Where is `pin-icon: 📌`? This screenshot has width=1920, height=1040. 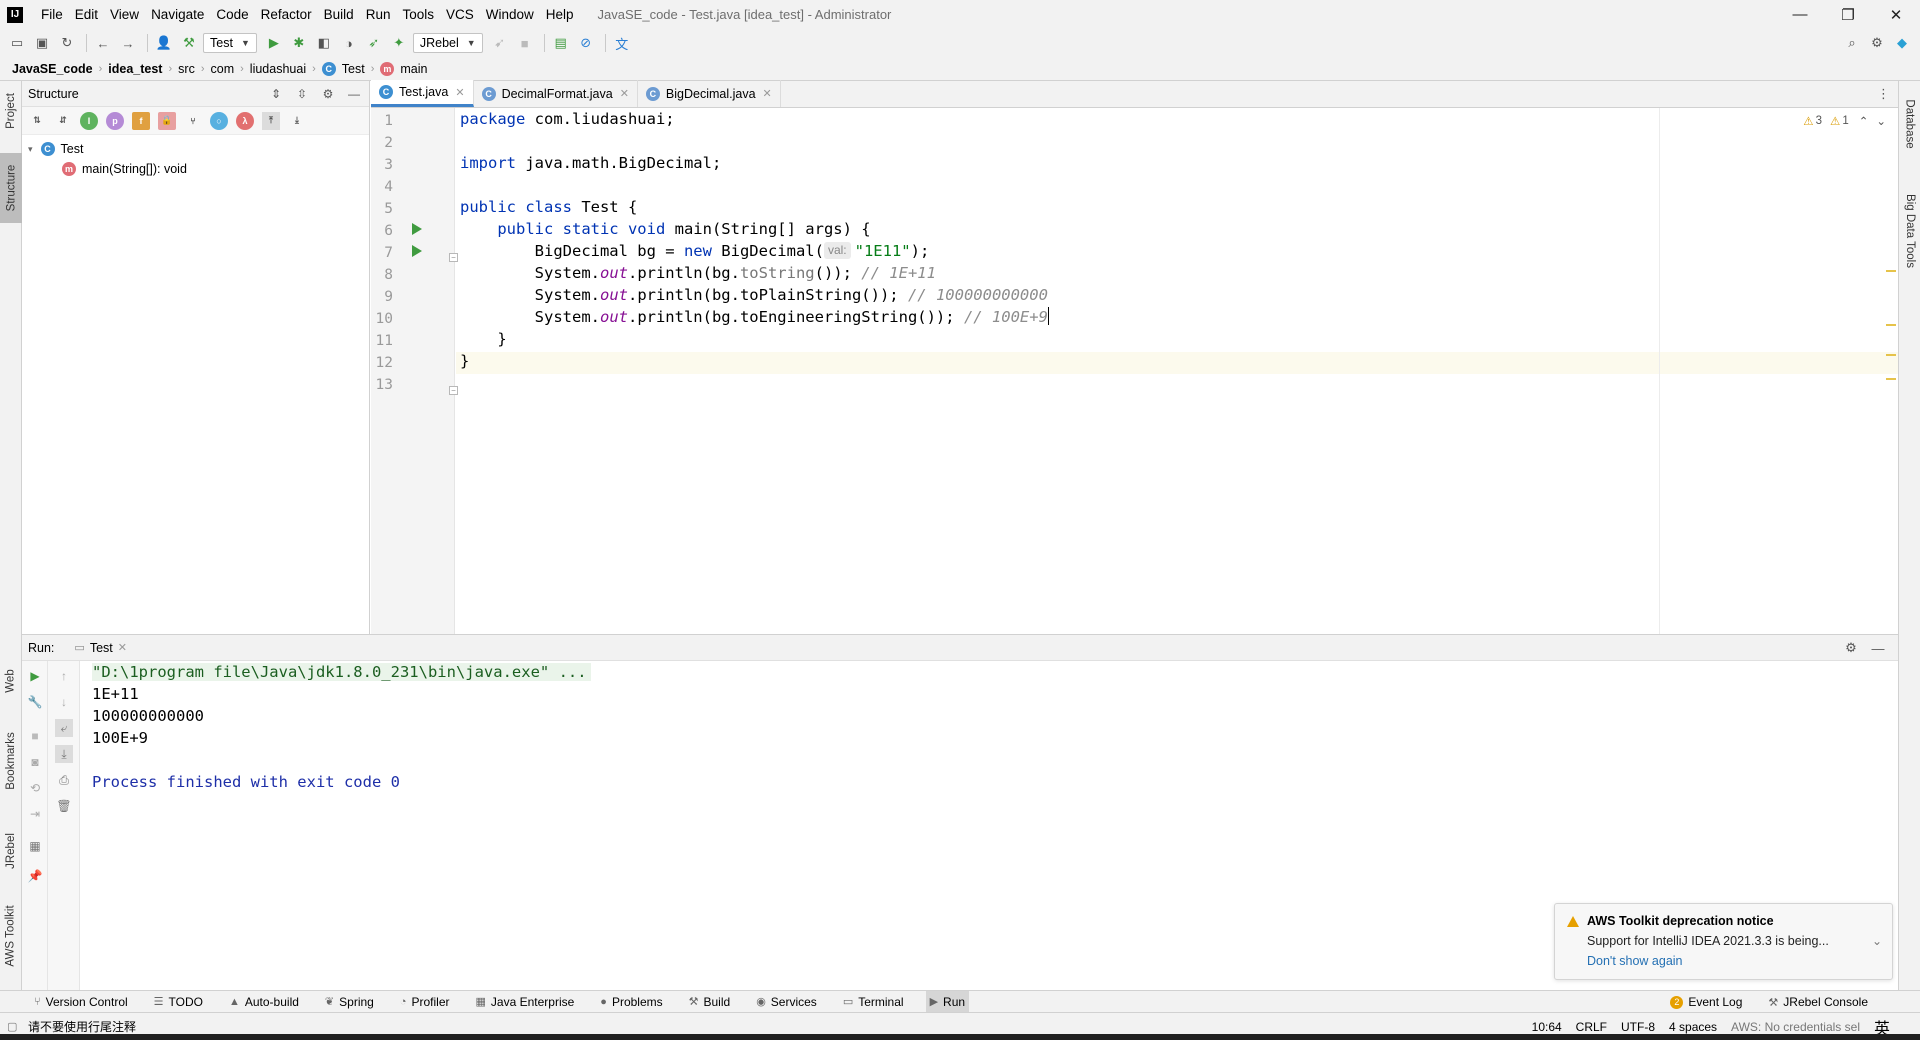 pin-icon: 📌 is located at coordinates (35, 876).